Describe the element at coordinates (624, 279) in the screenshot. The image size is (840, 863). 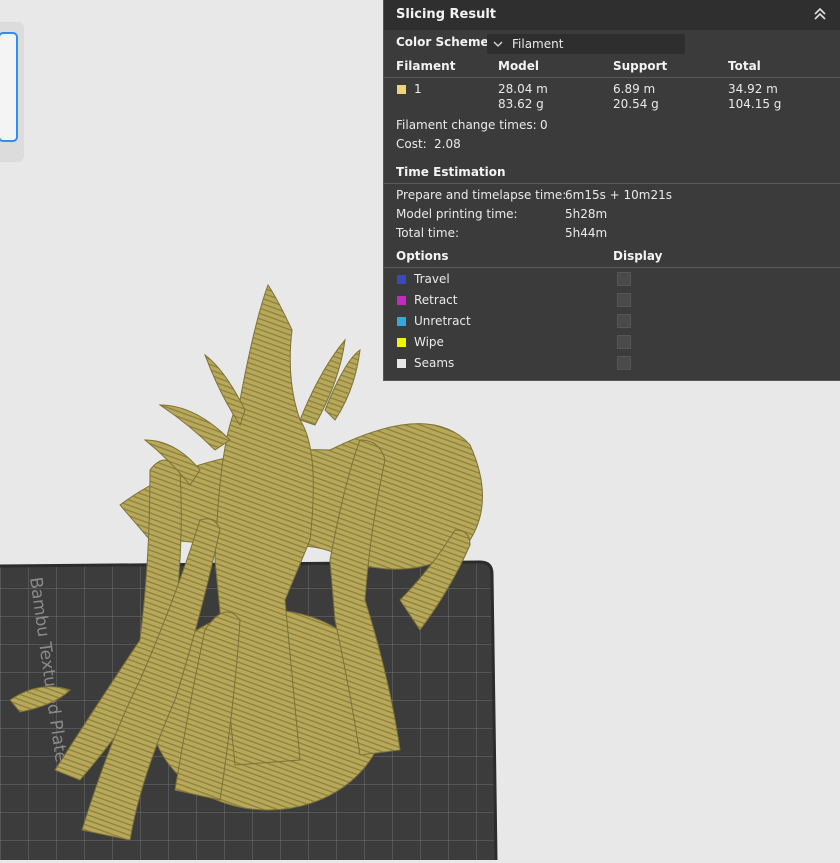
I see `travel-display-checkbox` at that location.